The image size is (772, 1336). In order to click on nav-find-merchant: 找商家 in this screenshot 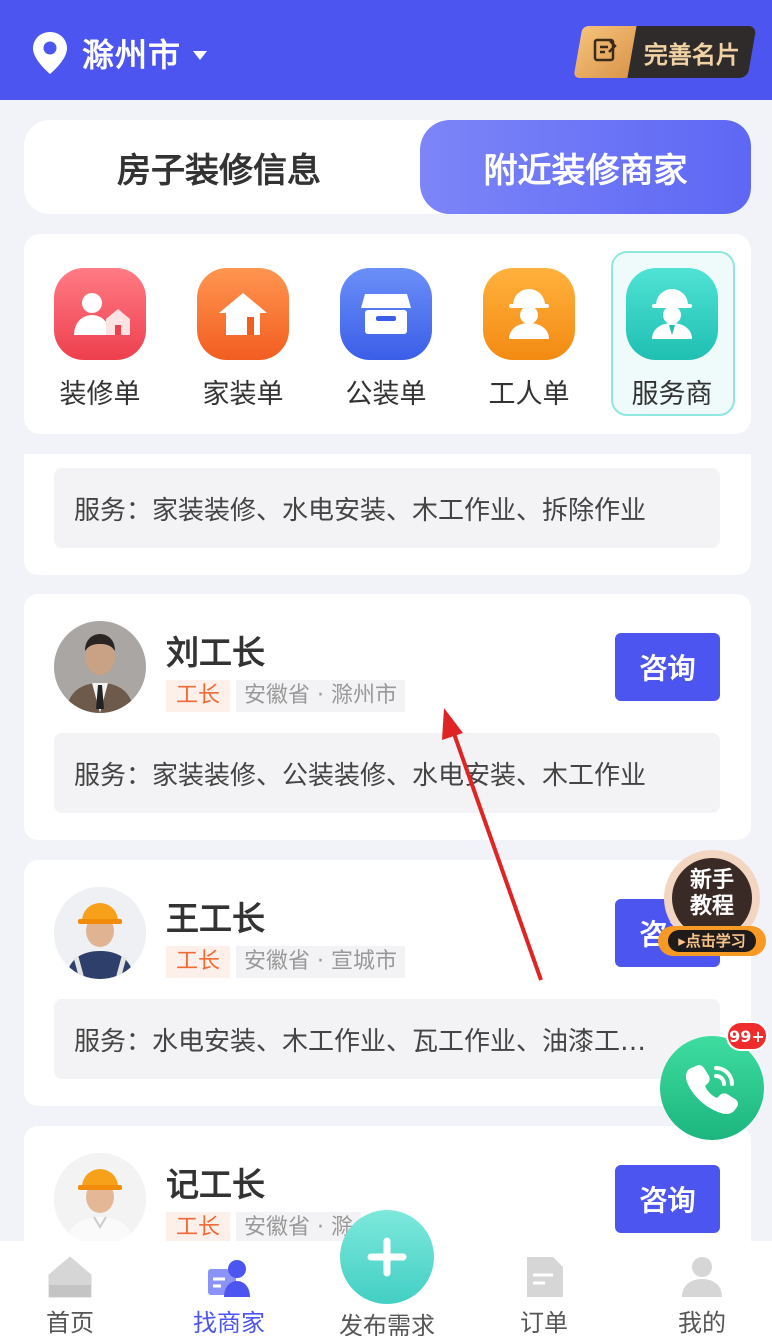, I will do `click(229, 1295)`.